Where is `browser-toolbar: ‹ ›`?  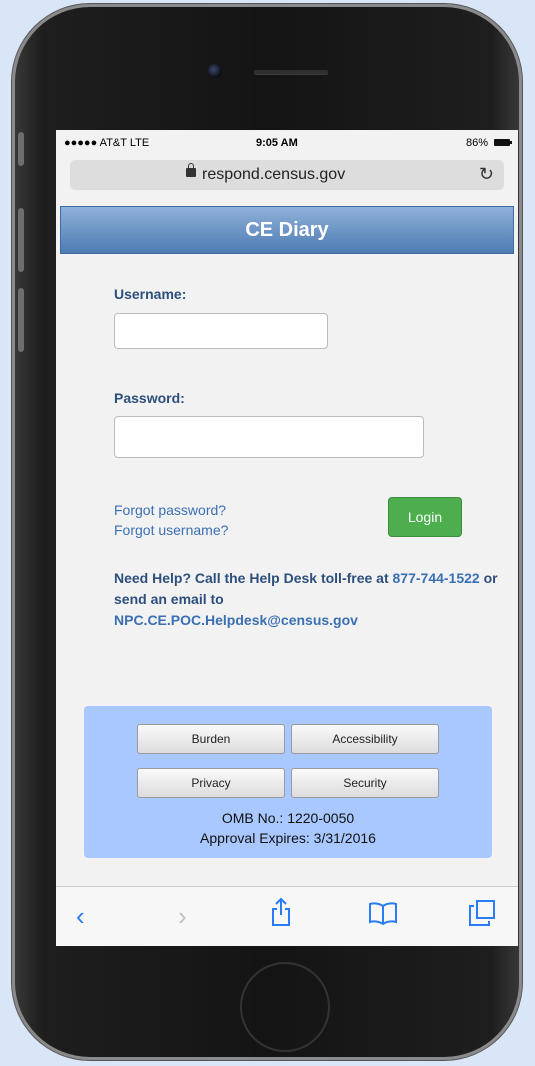
browser-toolbar: ‹ › is located at coordinates (287, 916).